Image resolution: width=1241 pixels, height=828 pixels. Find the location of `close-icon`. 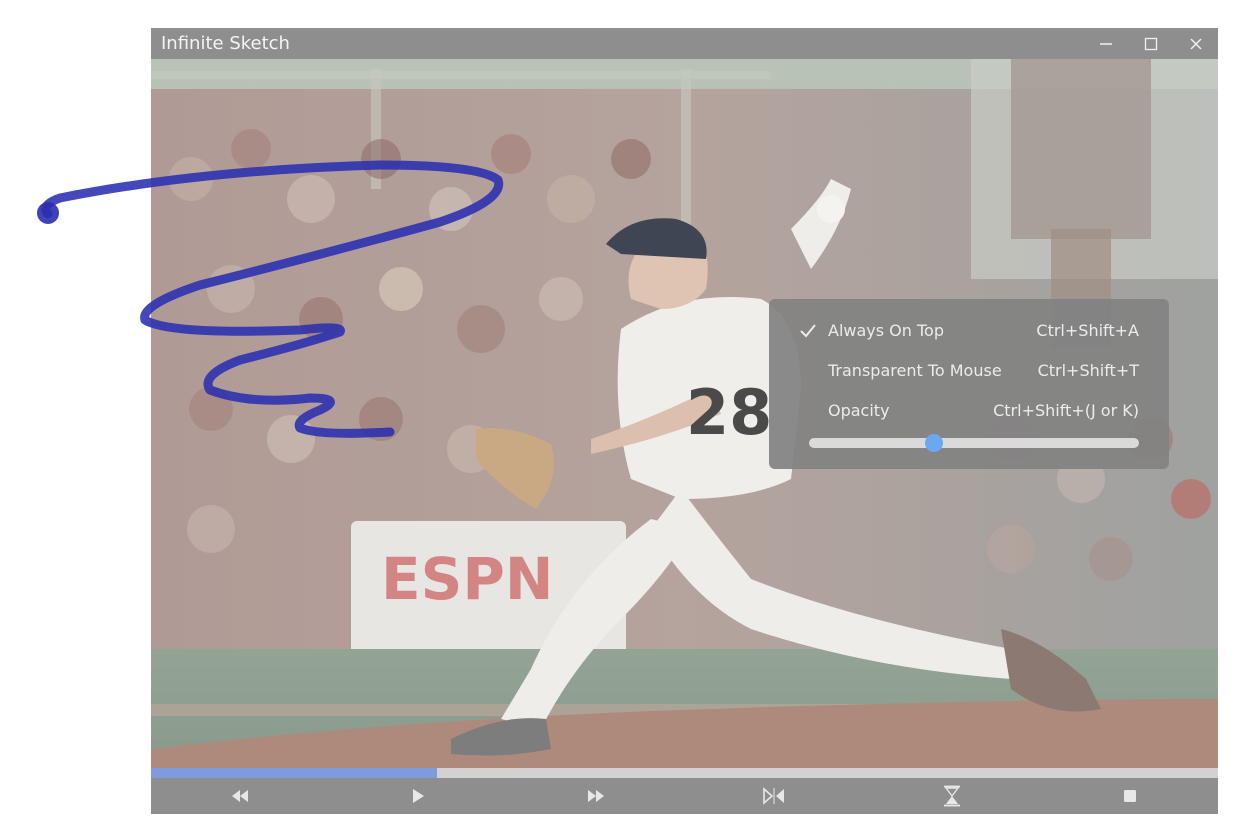

close-icon is located at coordinates (1196, 43).